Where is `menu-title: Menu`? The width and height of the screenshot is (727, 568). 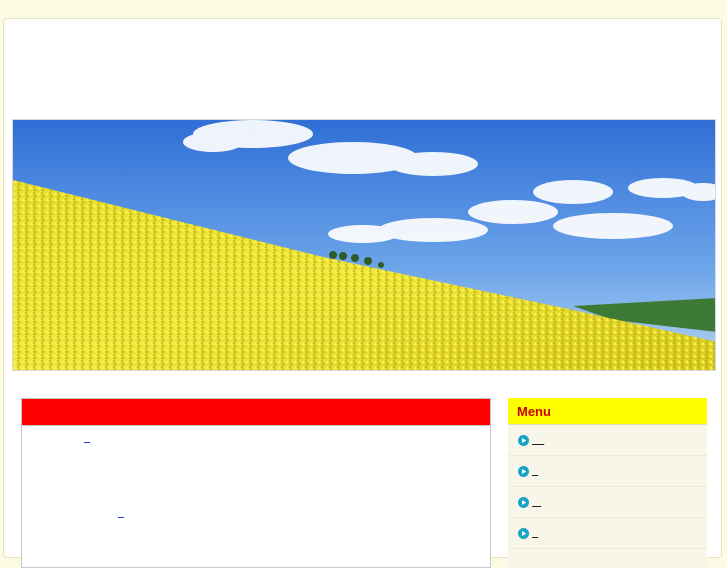 menu-title: Menu is located at coordinates (607, 411).